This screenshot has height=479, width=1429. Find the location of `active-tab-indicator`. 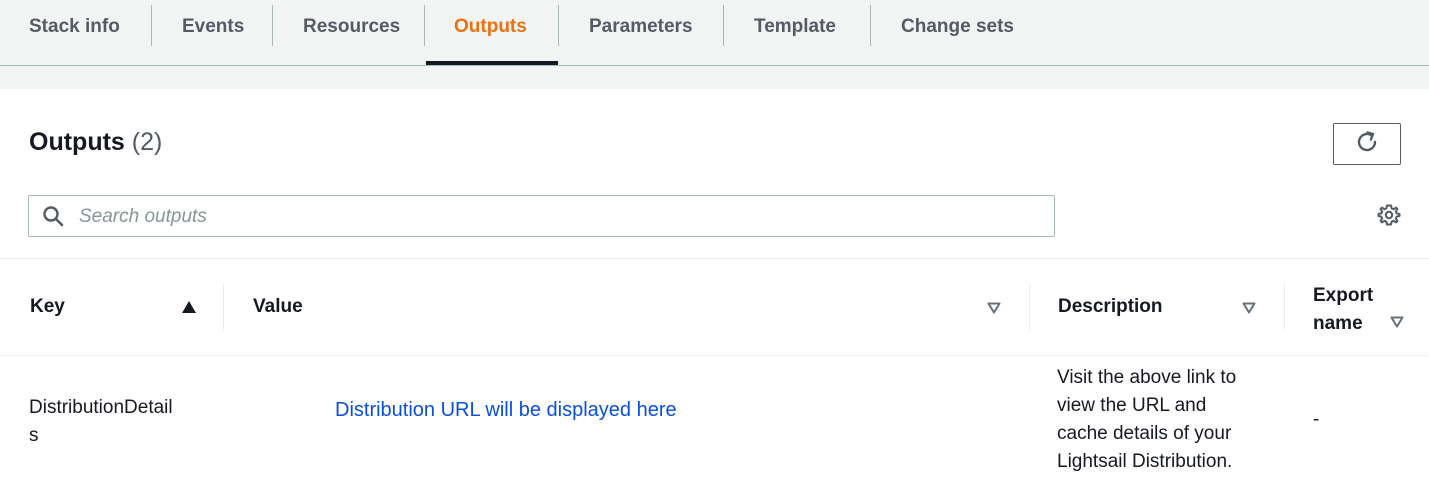

active-tab-indicator is located at coordinates (492, 63).